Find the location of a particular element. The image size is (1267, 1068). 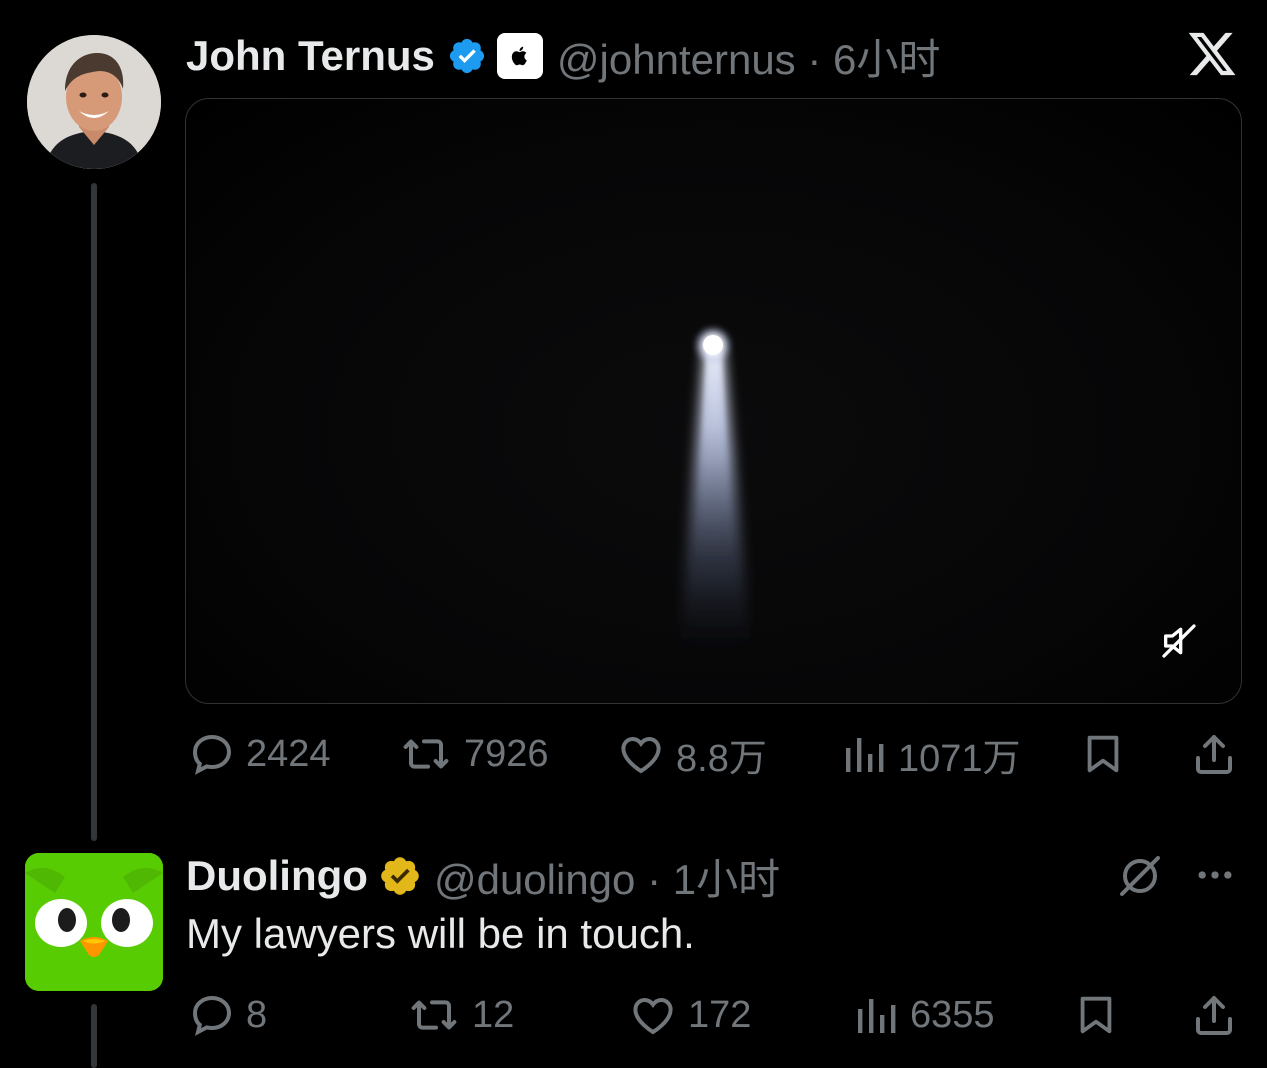

reply-reply-count: 8 is located at coordinates (257, 1014).